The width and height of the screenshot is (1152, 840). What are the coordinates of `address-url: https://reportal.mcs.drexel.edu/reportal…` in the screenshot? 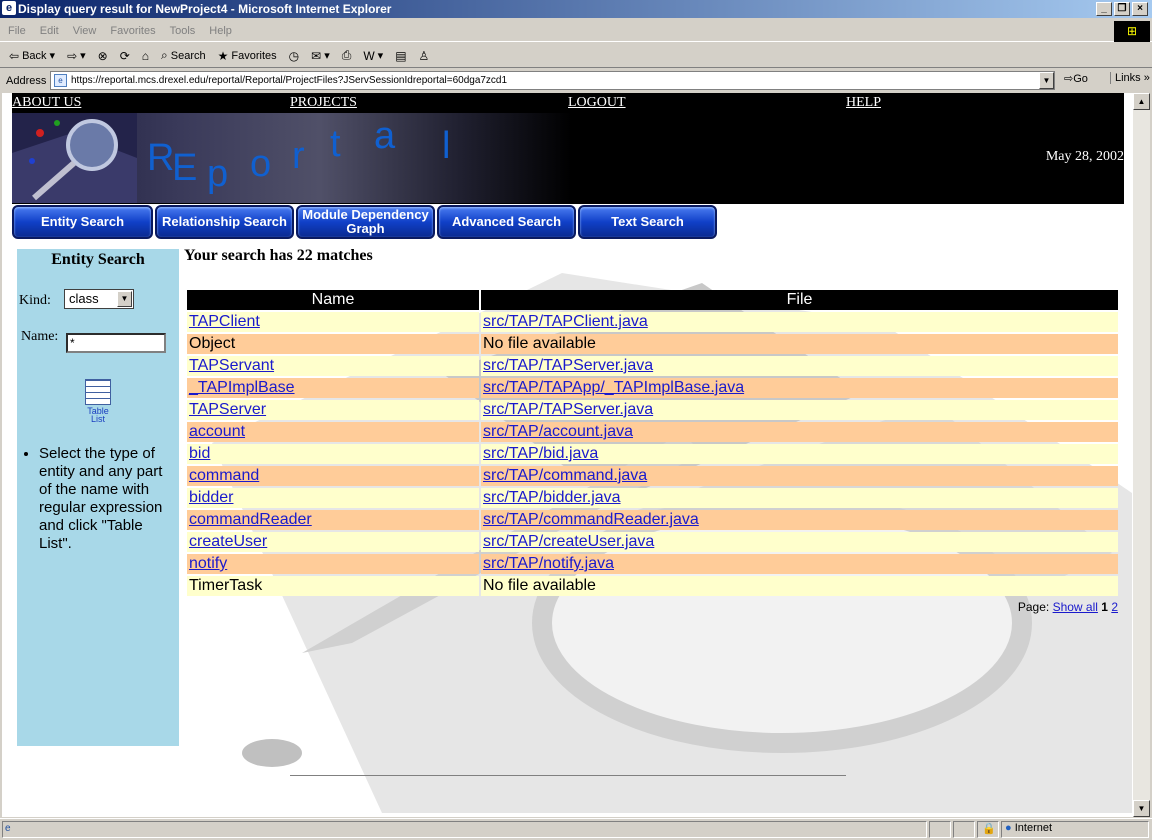 It's located at (289, 80).